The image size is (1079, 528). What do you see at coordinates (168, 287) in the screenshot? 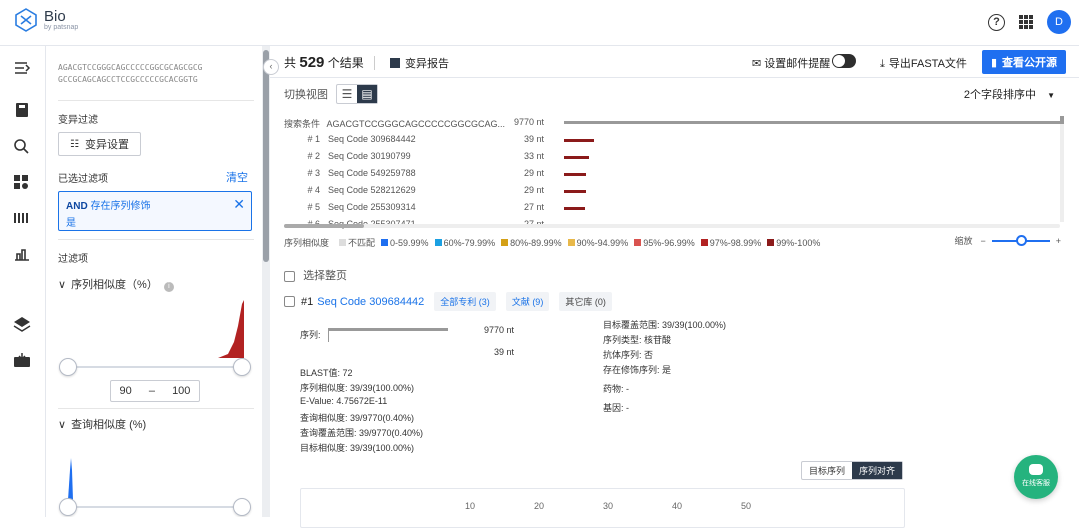
I see `info-icon: i` at bounding box center [168, 287].